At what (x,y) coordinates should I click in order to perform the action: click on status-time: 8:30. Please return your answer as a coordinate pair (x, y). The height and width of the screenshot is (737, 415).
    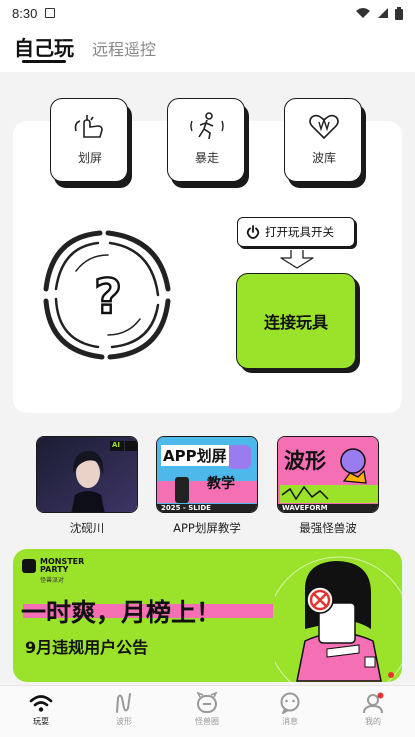
    Looking at the image, I should click on (25, 13).